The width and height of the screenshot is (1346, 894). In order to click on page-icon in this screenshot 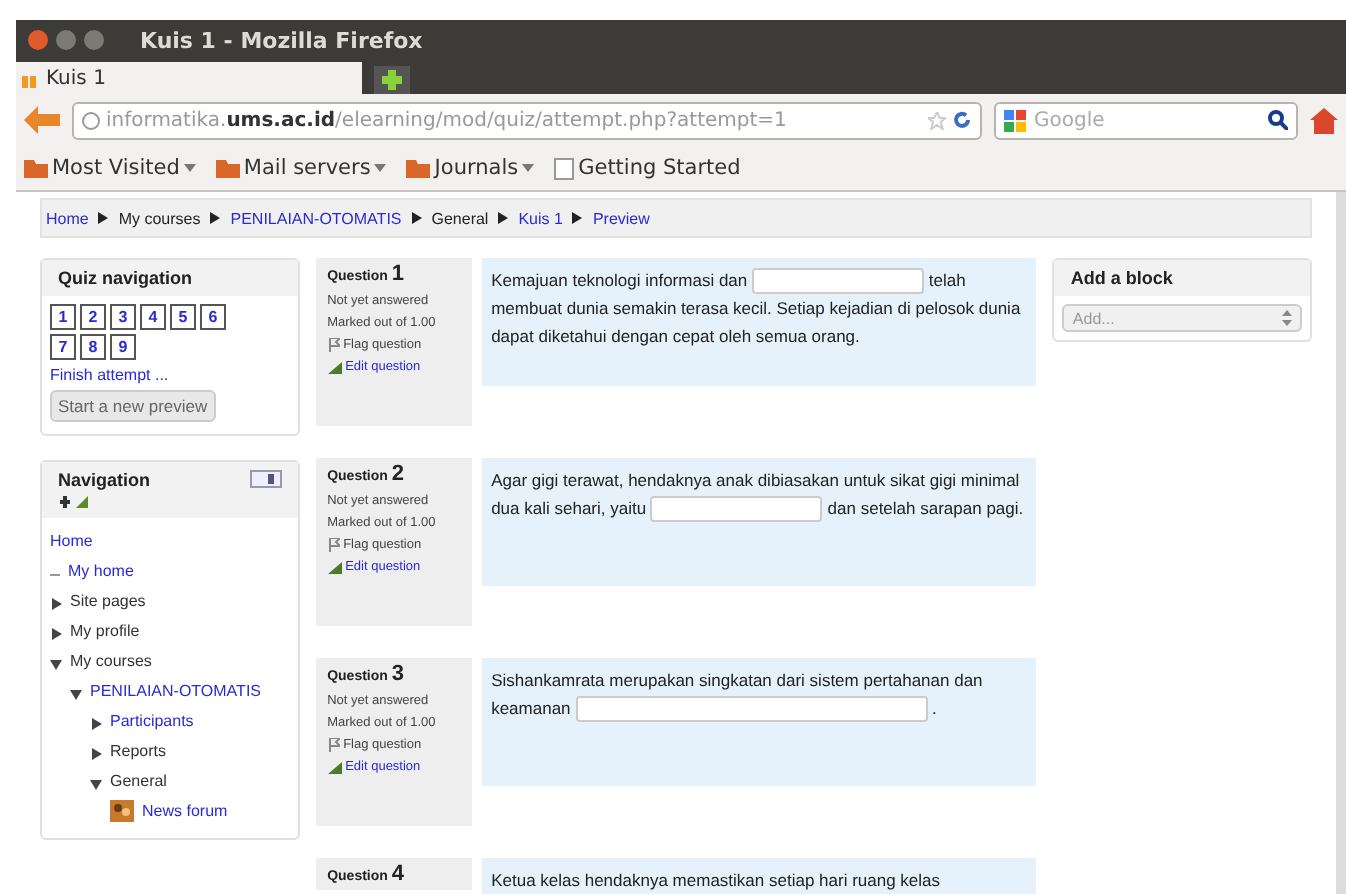, I will do `click(564, 168)`.